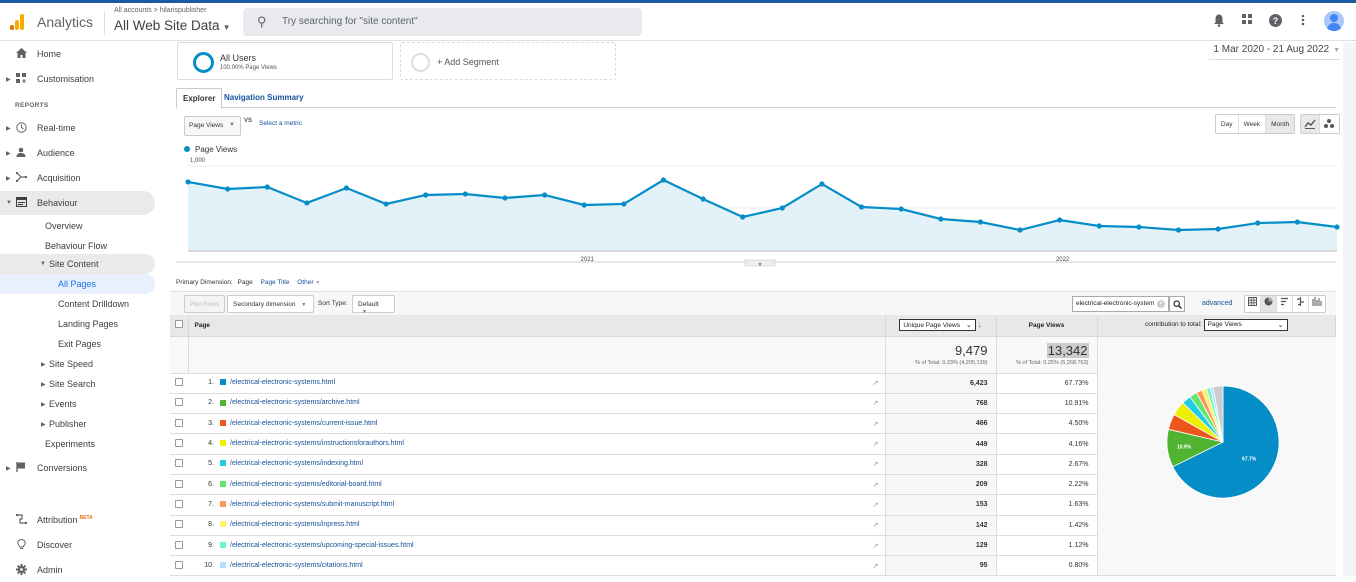  I want to click on sidebar-item-conversions: ▶ Conversions, so click(77, 468).